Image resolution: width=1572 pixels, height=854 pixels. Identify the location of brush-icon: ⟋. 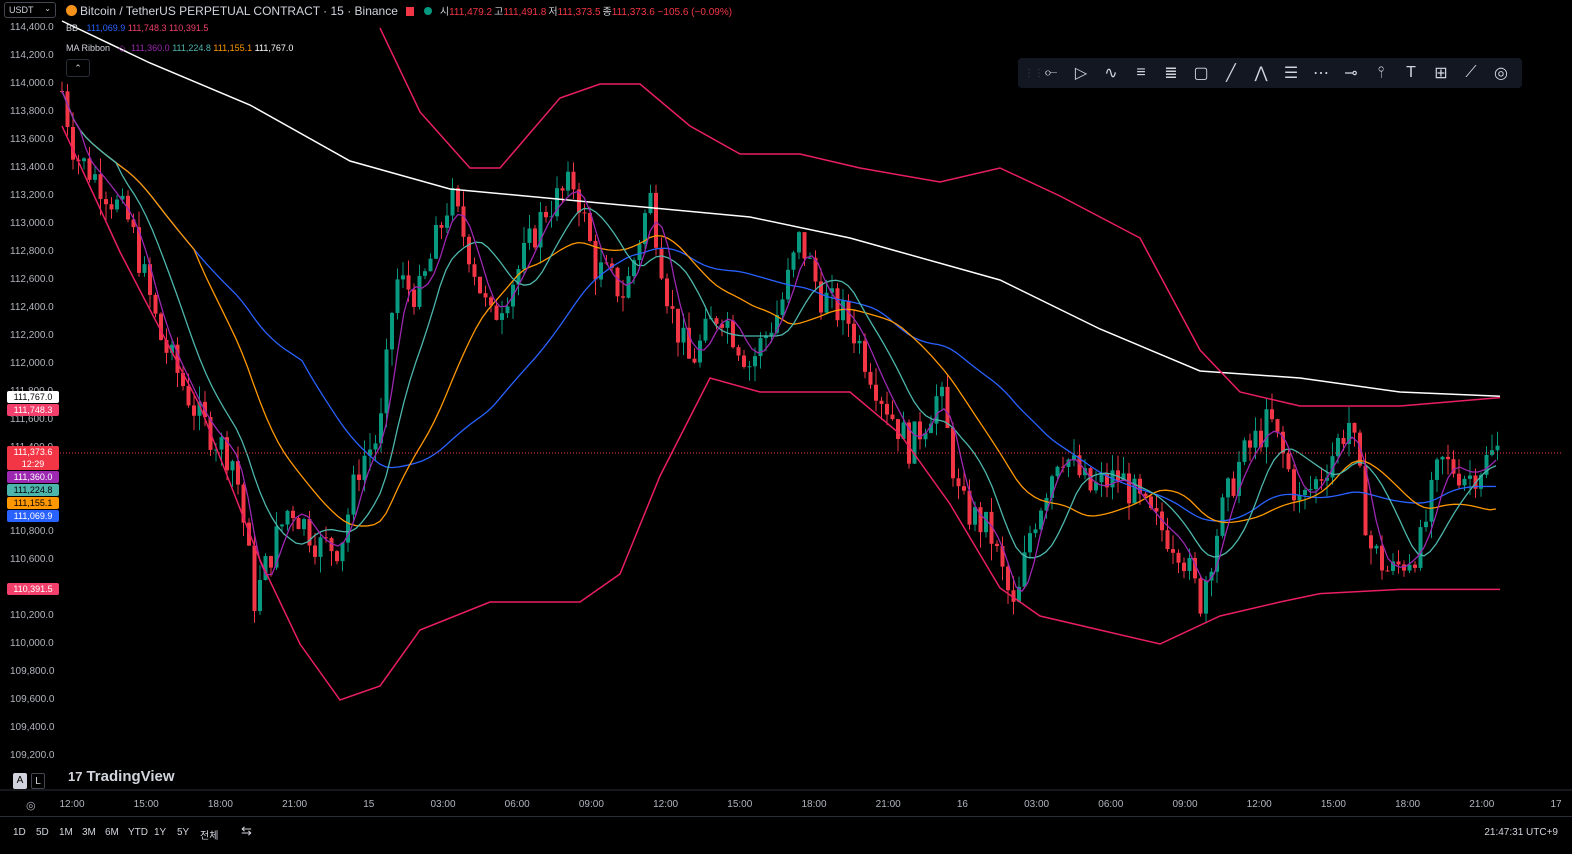
(1471, 73).